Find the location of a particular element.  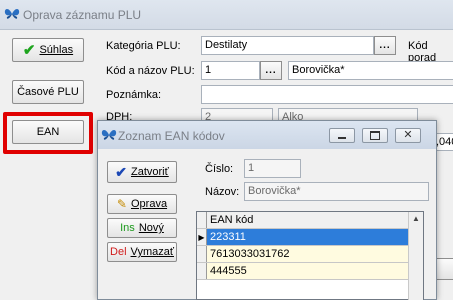

minimize-icon is located at coordinates (342, 138).